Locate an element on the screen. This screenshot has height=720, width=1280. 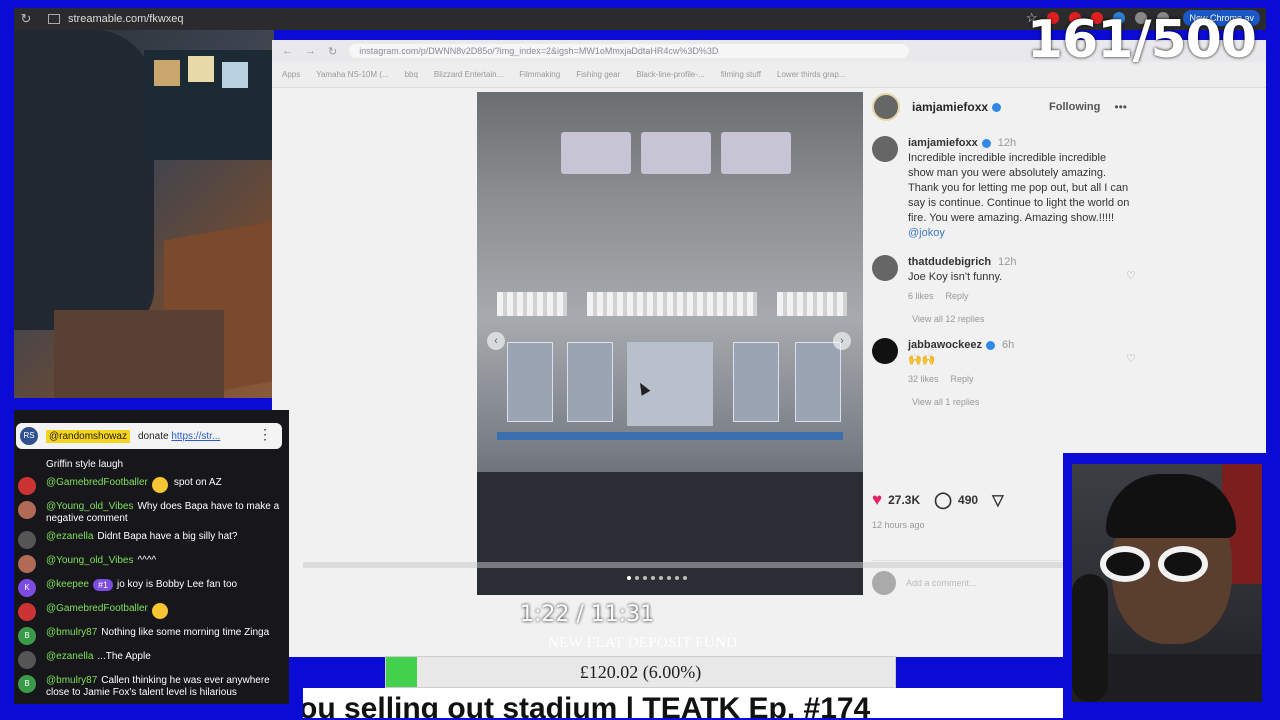
fund-progress-bar: £120.02 (6.00%) is located at coordinates (640, 672).